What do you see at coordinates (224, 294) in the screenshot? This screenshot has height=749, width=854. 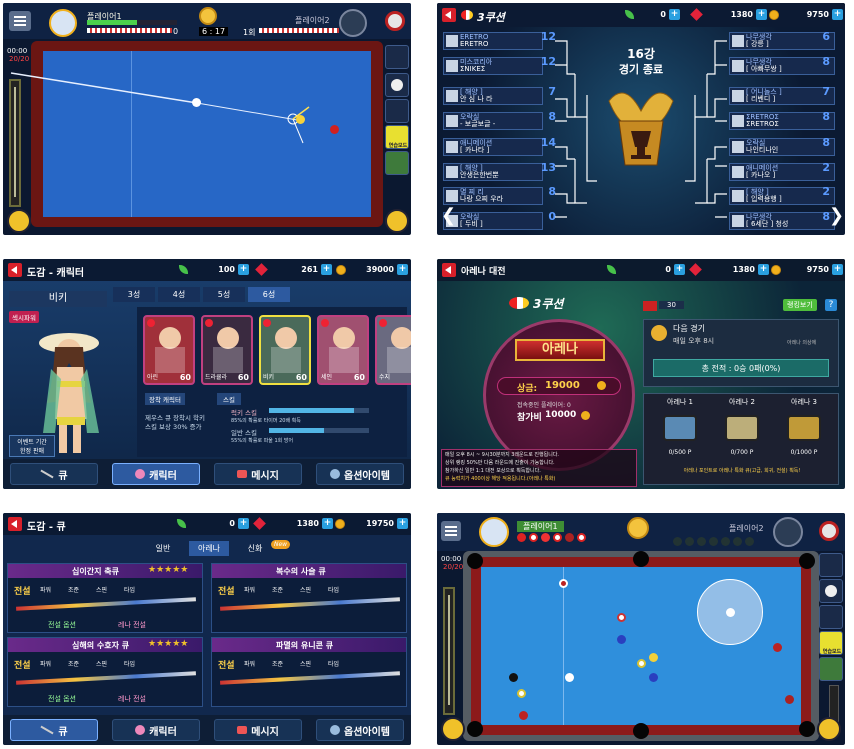 I see `tab-5-star: 5성` at bounding box center [224, 294].